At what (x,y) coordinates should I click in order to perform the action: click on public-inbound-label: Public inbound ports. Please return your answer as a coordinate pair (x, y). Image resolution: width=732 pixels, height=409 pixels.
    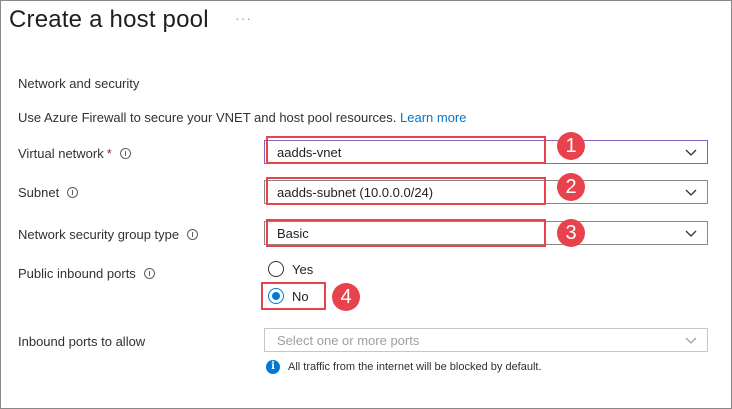
    Looking at the image, I should click on (86, 273).